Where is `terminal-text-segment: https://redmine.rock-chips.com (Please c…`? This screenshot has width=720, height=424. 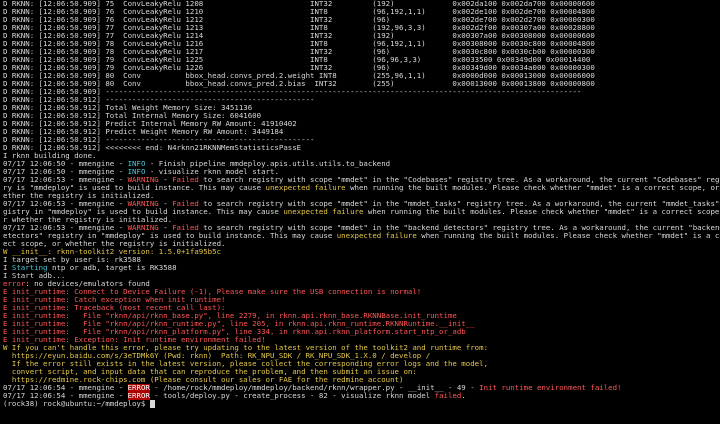 terminal-text-segment: https://redmine.rock-chips.com (Please c… is located at coordinates (203, 380).